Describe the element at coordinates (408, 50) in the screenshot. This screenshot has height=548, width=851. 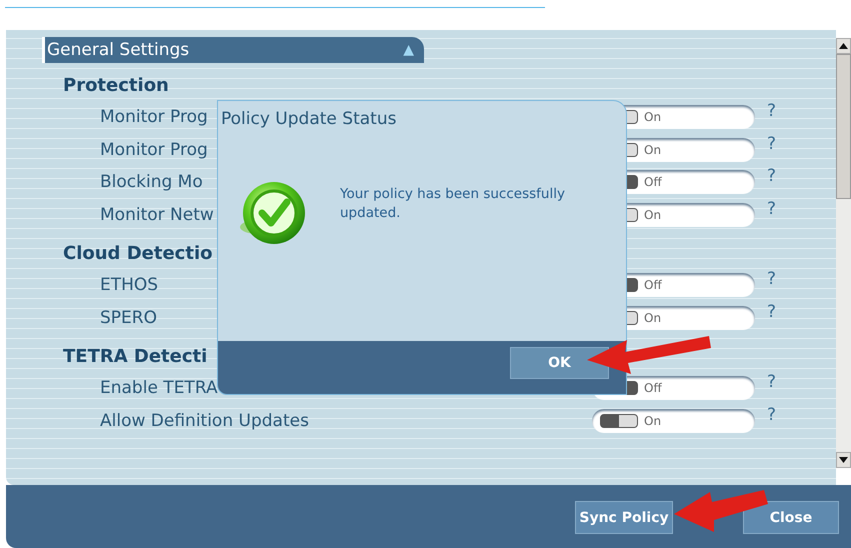
I see `collapse-toggle: ▲` at that location.